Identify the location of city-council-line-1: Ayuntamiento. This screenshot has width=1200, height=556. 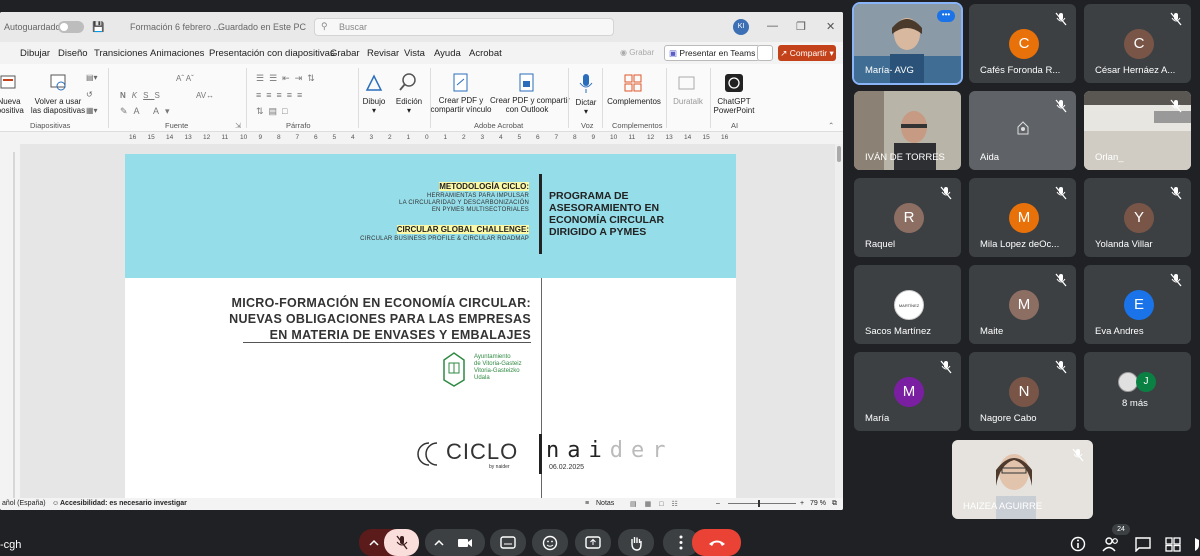
(492, 357).